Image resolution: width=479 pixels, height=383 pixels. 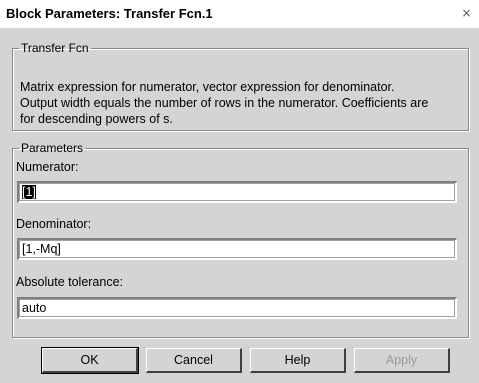 What do you see at coordinates (34, 308) in the screenshot?
I see `absolute-tolerance-value: auto` at bounding box center [34, 308].